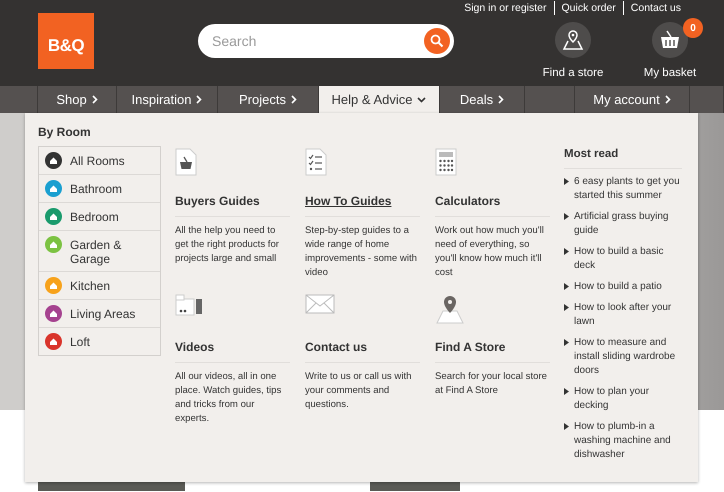 The height and width of the screenshot is (492, 724). What do you see at coordinates (227, 245) in the screenshot?
I see `guide-description: All the help you need to get the right products for projects large and small` at bounding box center [227, 245].